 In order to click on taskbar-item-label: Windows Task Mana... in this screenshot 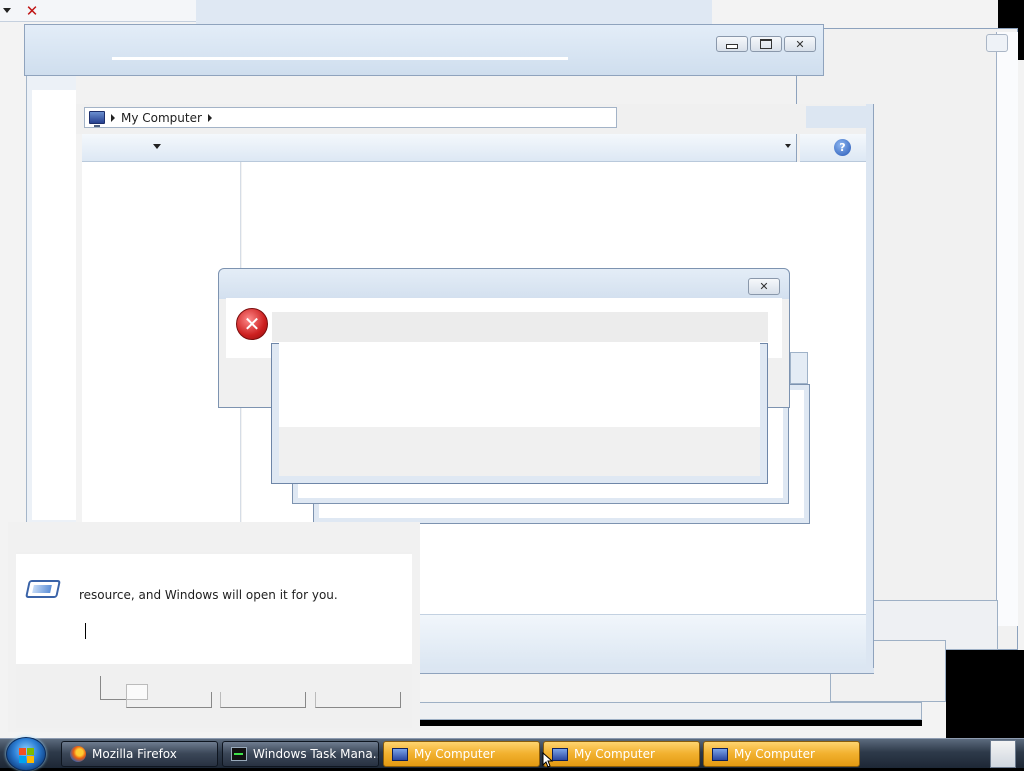, I will do `click(316, 754)`.